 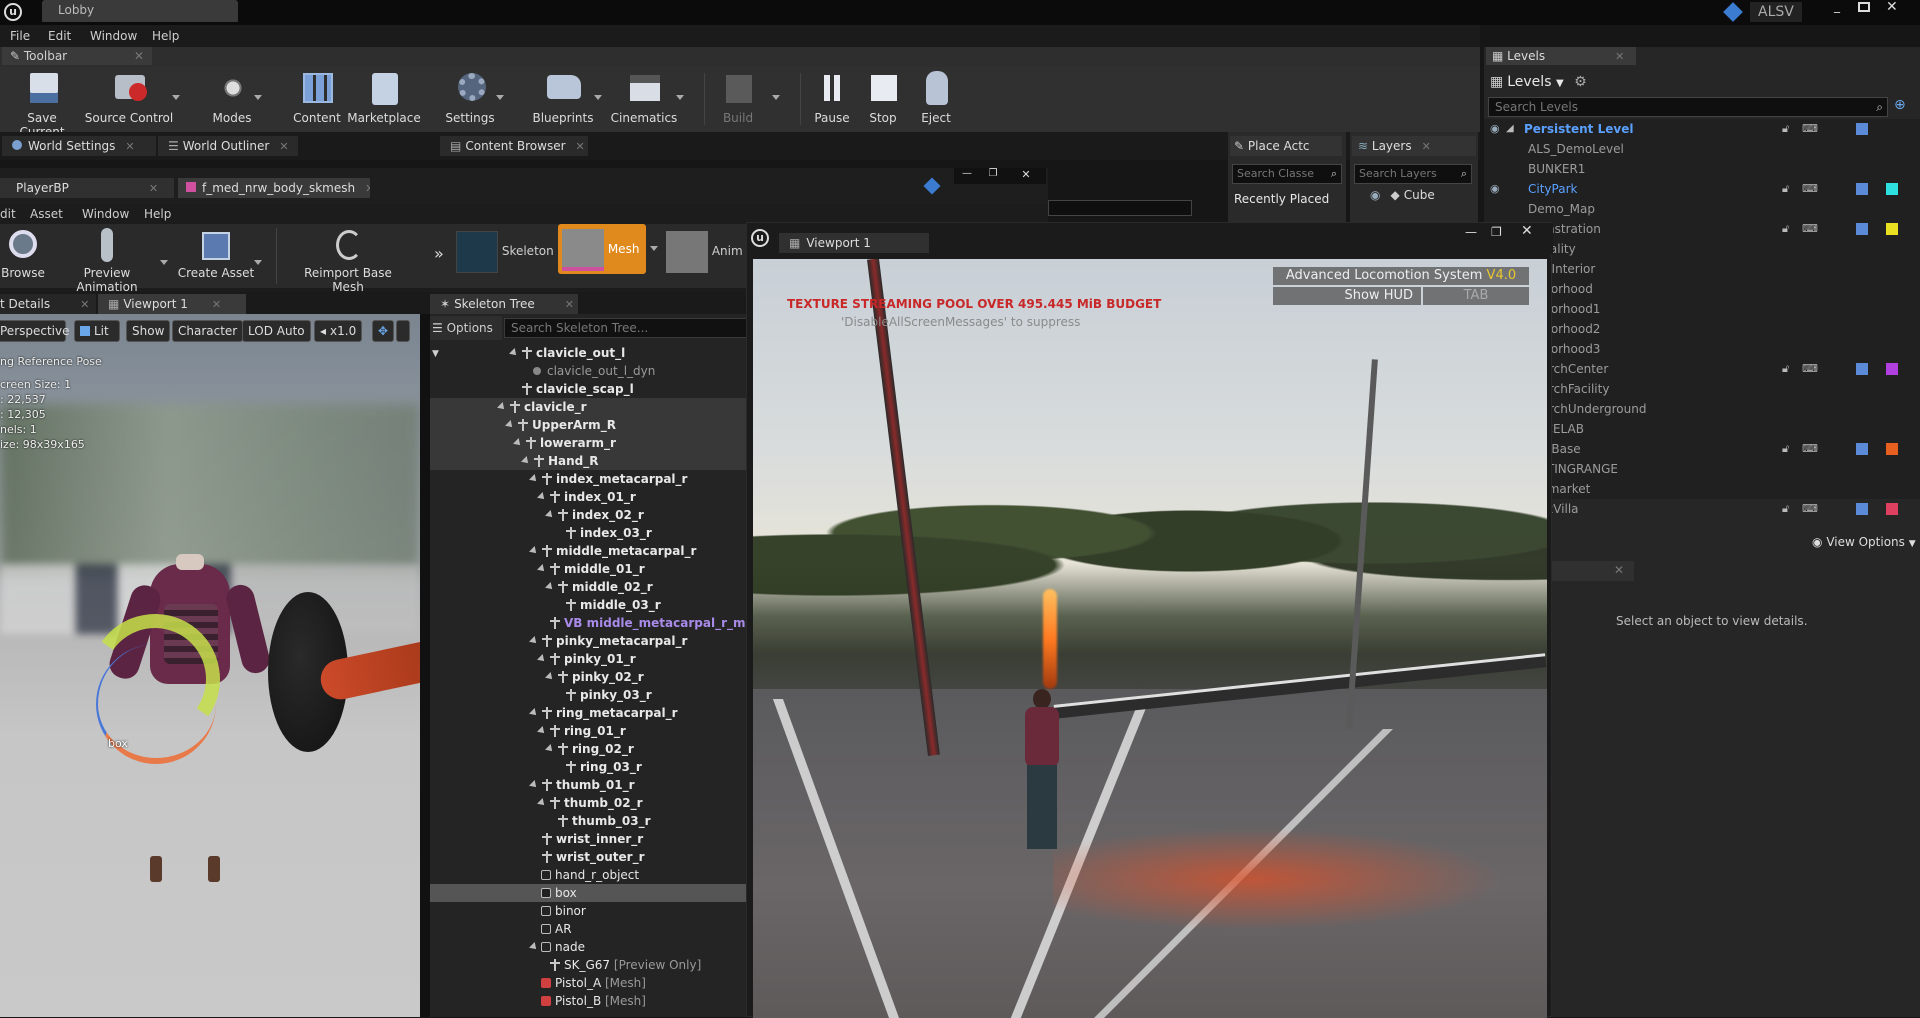 I want to click on place-actors-search: Search Classe ⌕, so click(x=1287, y=174).